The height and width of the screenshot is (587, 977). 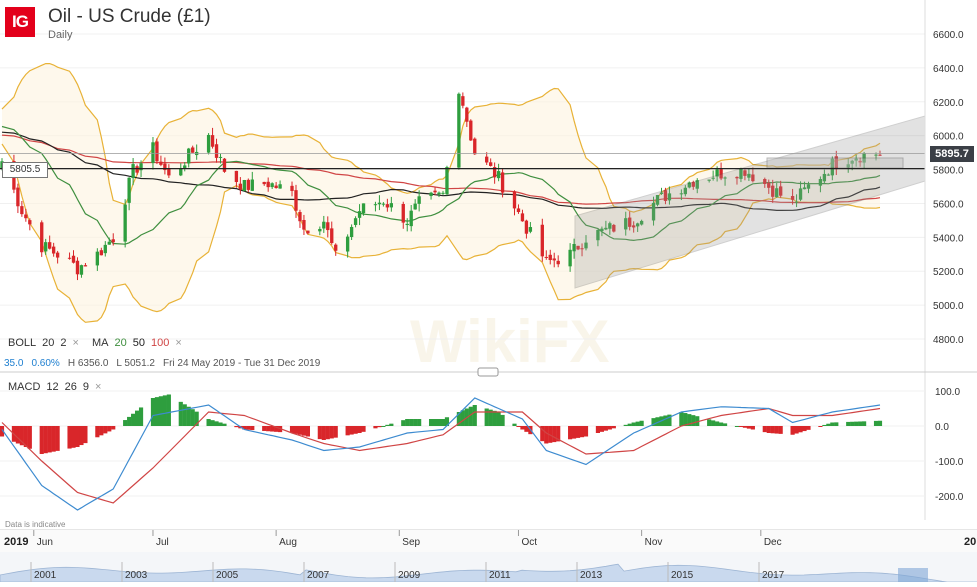 What do you see at coordinates (45, 363) in the screenshot?
I see `stat-change-pct: 0.60%` at bounding box center [45, 363].